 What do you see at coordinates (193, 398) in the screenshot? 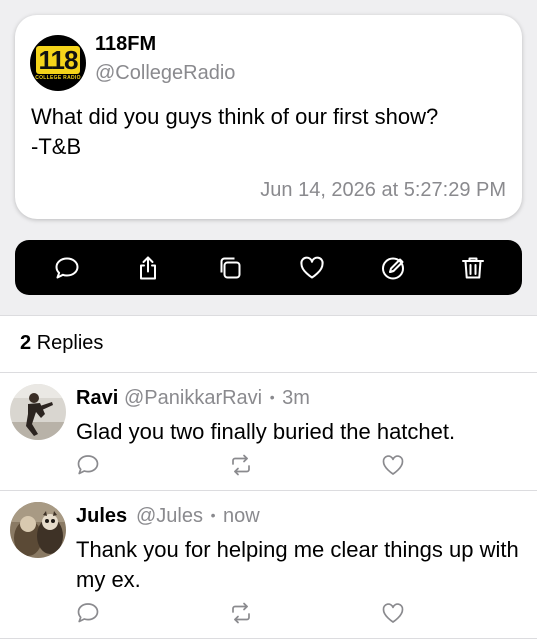
I see `reply-handle: @PanikkarRavi` at bounding box center [193, 398].